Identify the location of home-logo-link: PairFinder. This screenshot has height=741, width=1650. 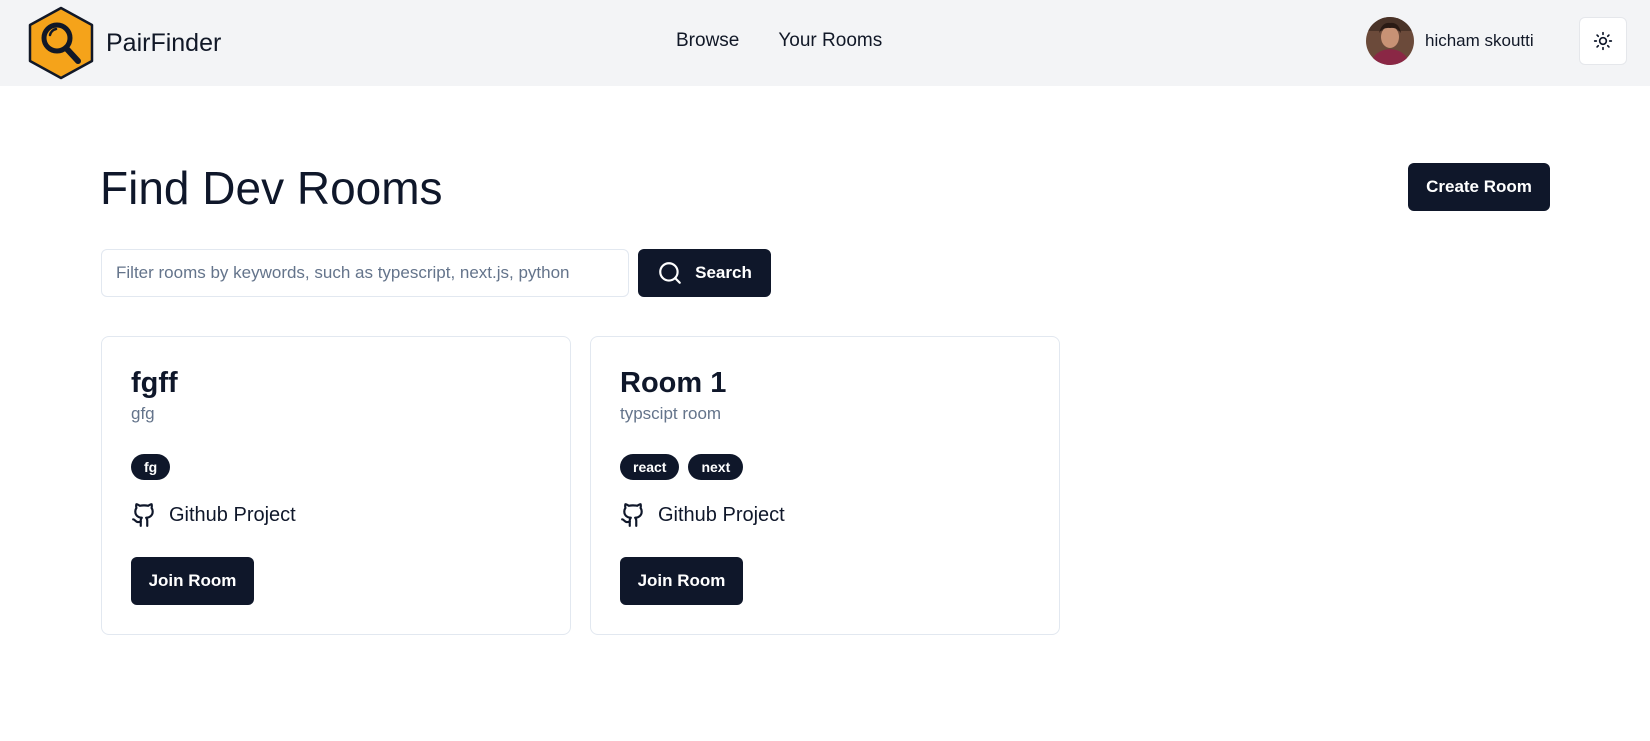
(123, 43).